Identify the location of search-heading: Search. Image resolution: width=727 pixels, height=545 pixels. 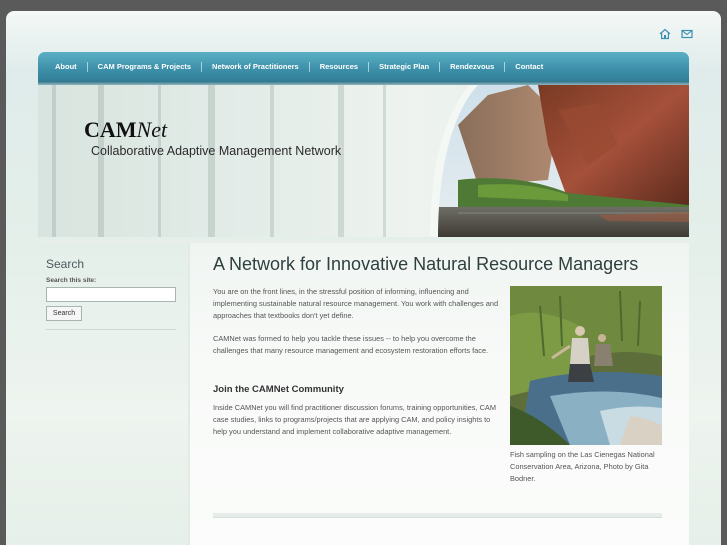
(65, 264).